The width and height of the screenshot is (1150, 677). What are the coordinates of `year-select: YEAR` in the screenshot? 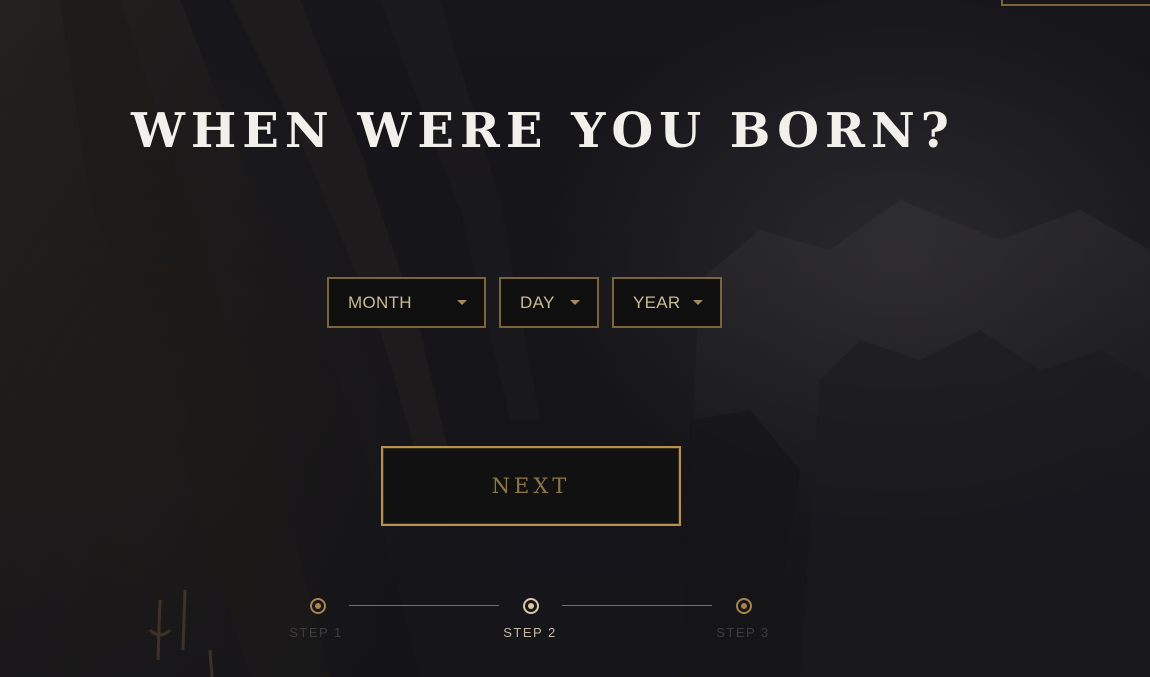 It's located at (667, 302).